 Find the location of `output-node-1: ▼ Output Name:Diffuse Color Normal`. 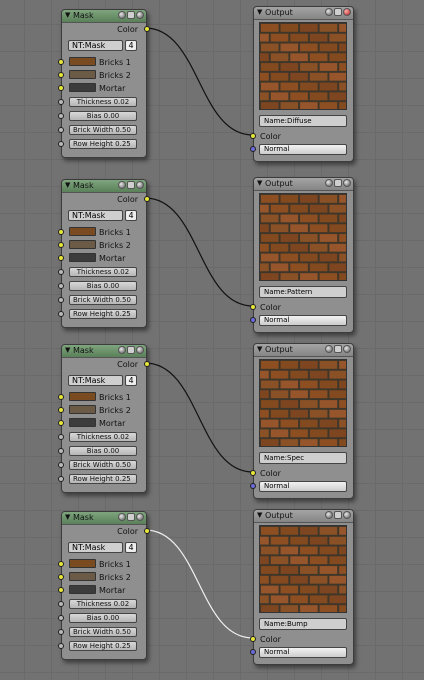

output-node-1: ▼ Output Name:Diffuse Color Normal is located at coordinates (302, 84).